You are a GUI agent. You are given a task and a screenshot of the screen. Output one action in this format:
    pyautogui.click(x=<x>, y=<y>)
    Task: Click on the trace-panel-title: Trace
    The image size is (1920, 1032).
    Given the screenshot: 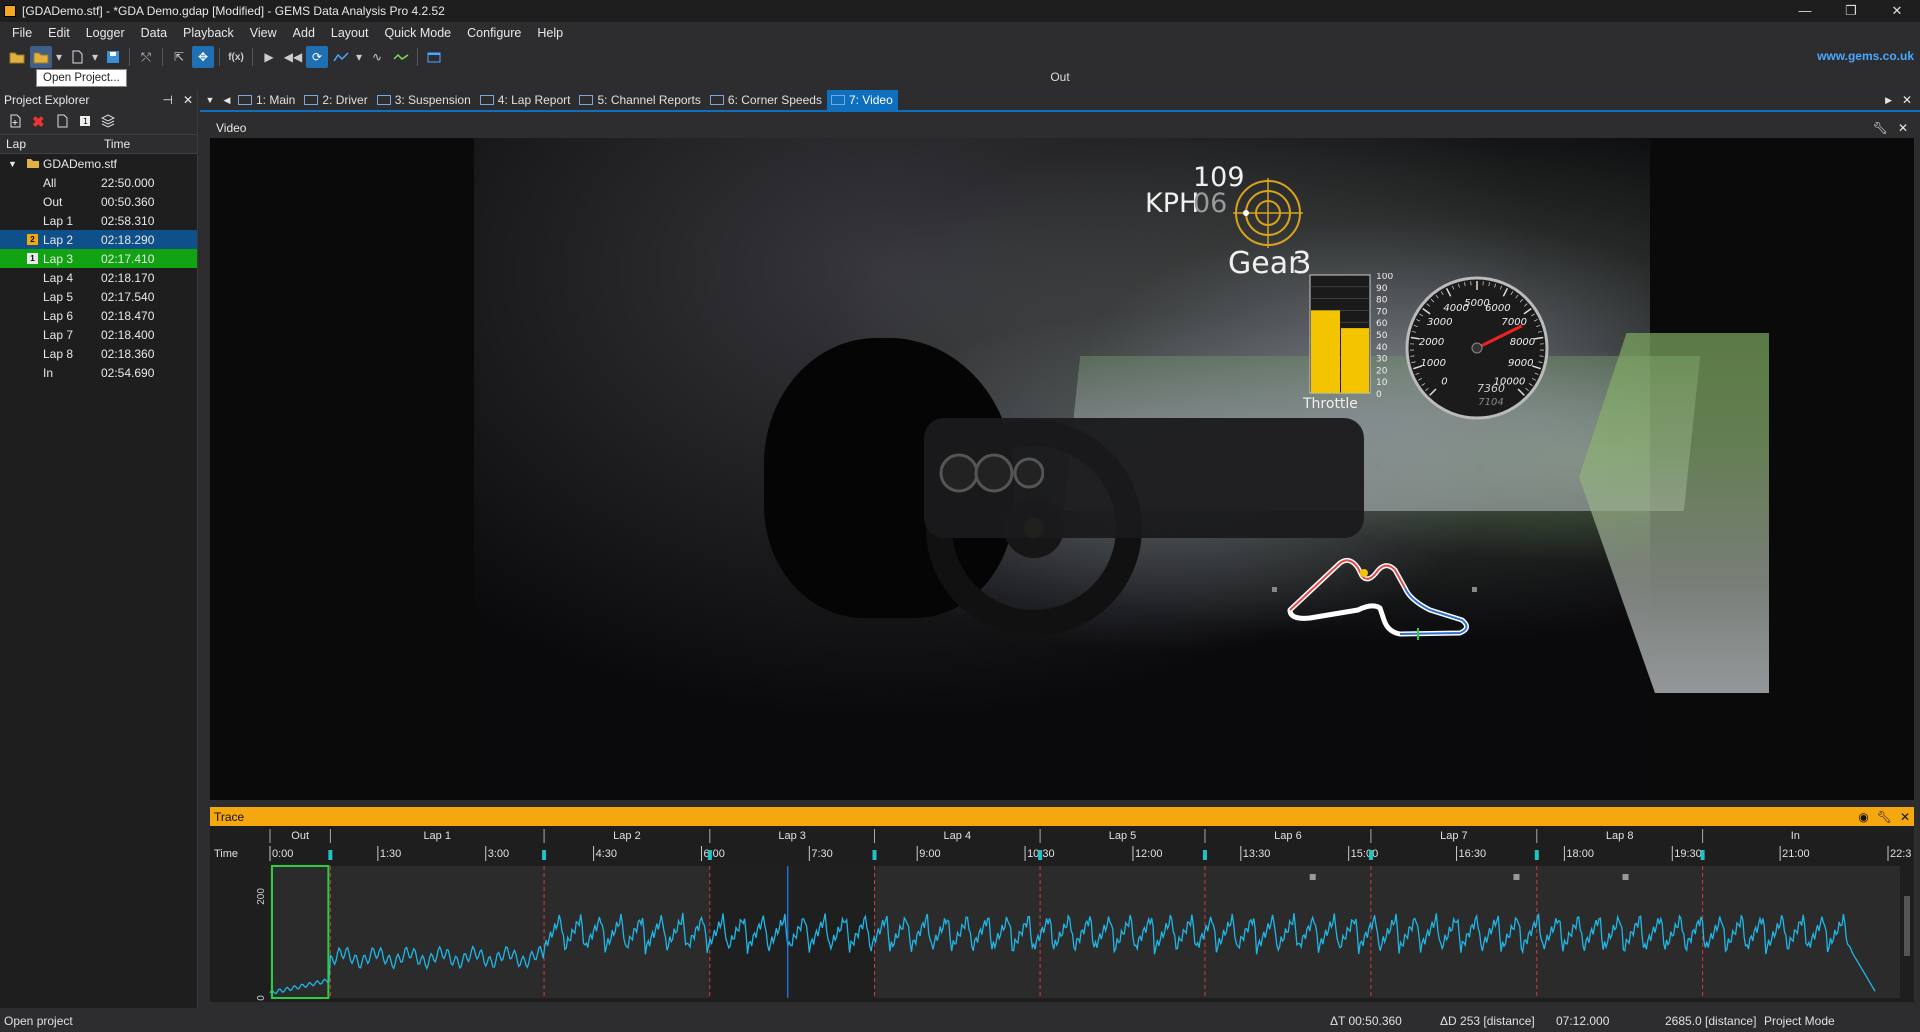 What is the action you would take?
    pyautogui.click(x=229, y=816)
    